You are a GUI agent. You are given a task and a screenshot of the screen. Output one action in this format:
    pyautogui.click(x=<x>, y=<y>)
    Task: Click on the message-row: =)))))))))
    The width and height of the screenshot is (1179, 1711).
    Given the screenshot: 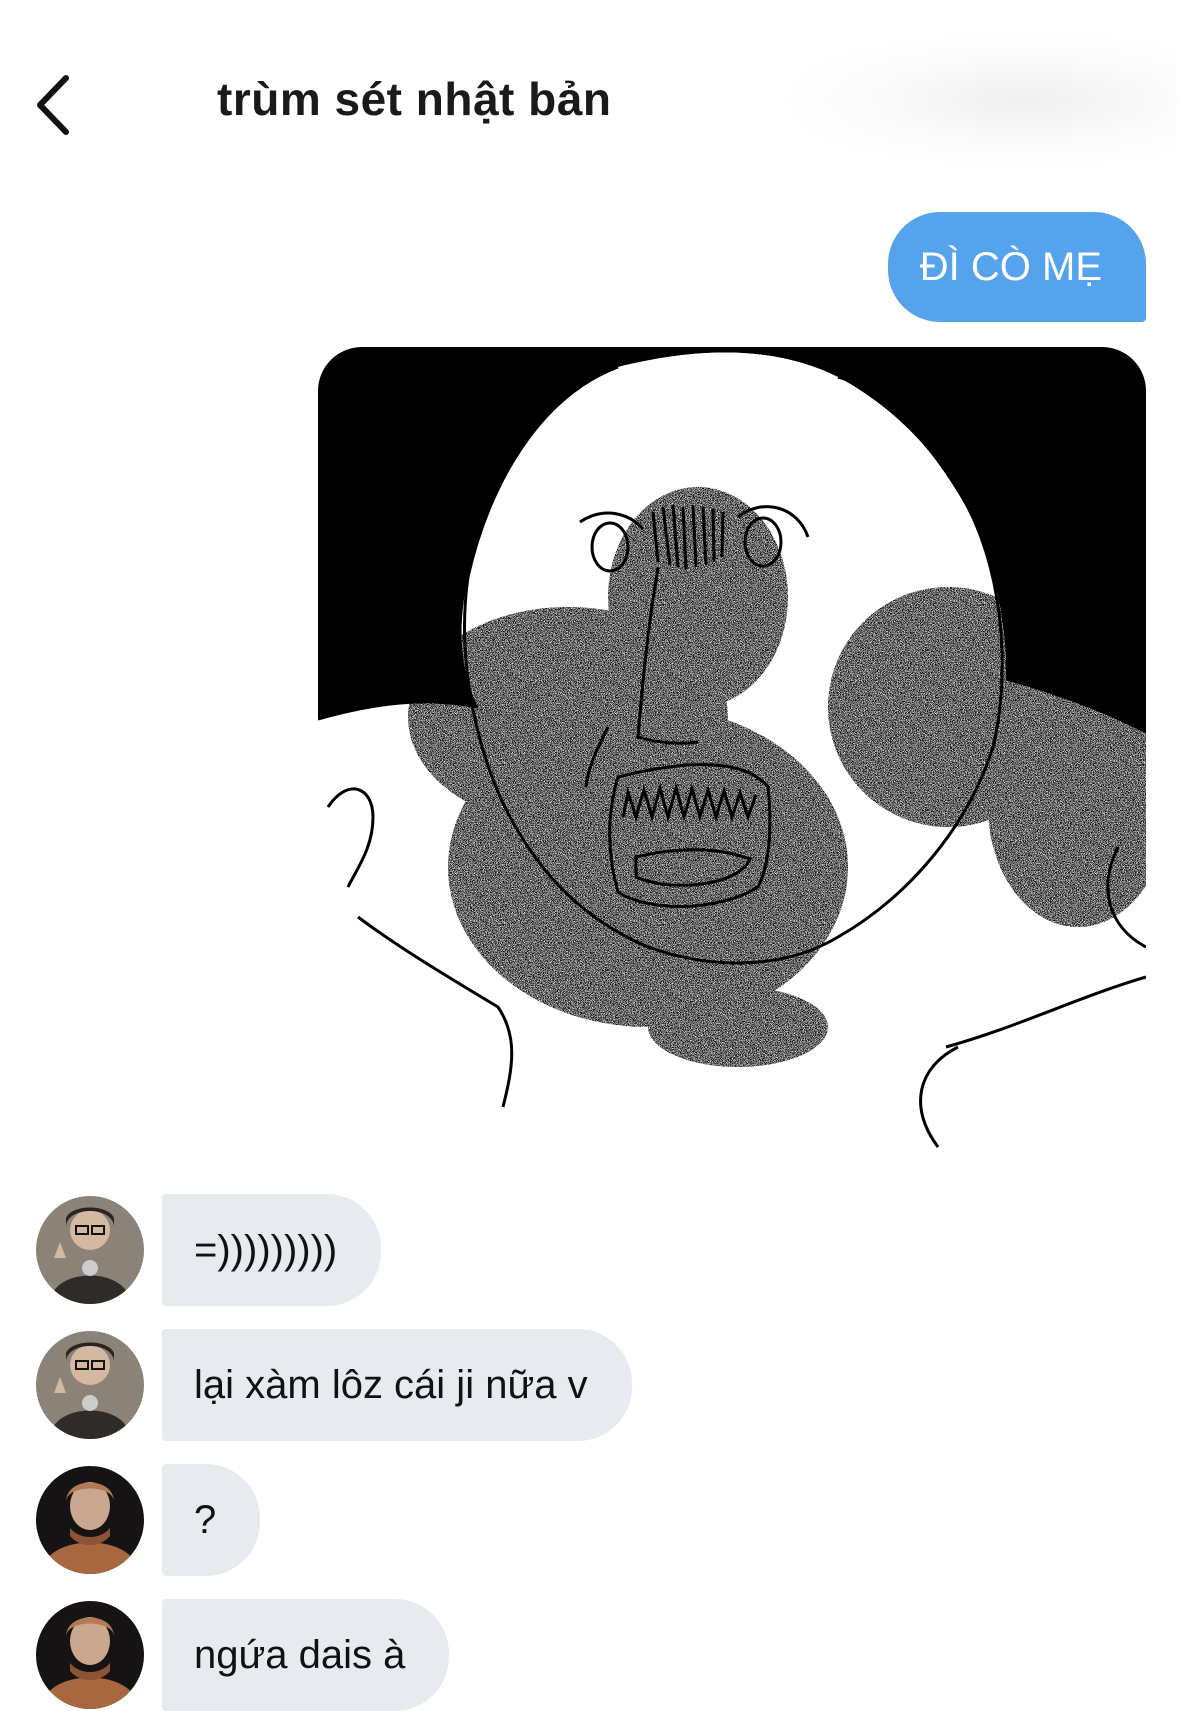 What is the action you would take?
    pyautogui.click(x=589, y=1250)
    